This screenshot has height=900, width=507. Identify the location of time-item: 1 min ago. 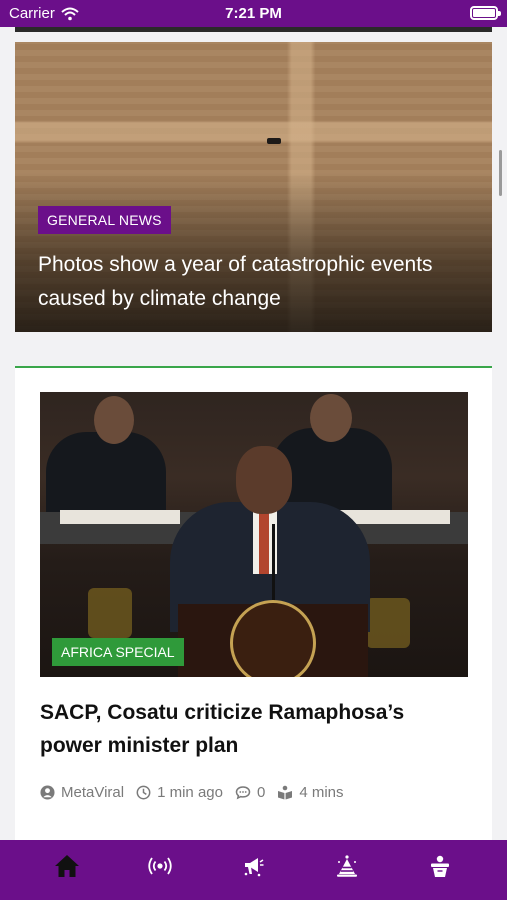
(179, 792).